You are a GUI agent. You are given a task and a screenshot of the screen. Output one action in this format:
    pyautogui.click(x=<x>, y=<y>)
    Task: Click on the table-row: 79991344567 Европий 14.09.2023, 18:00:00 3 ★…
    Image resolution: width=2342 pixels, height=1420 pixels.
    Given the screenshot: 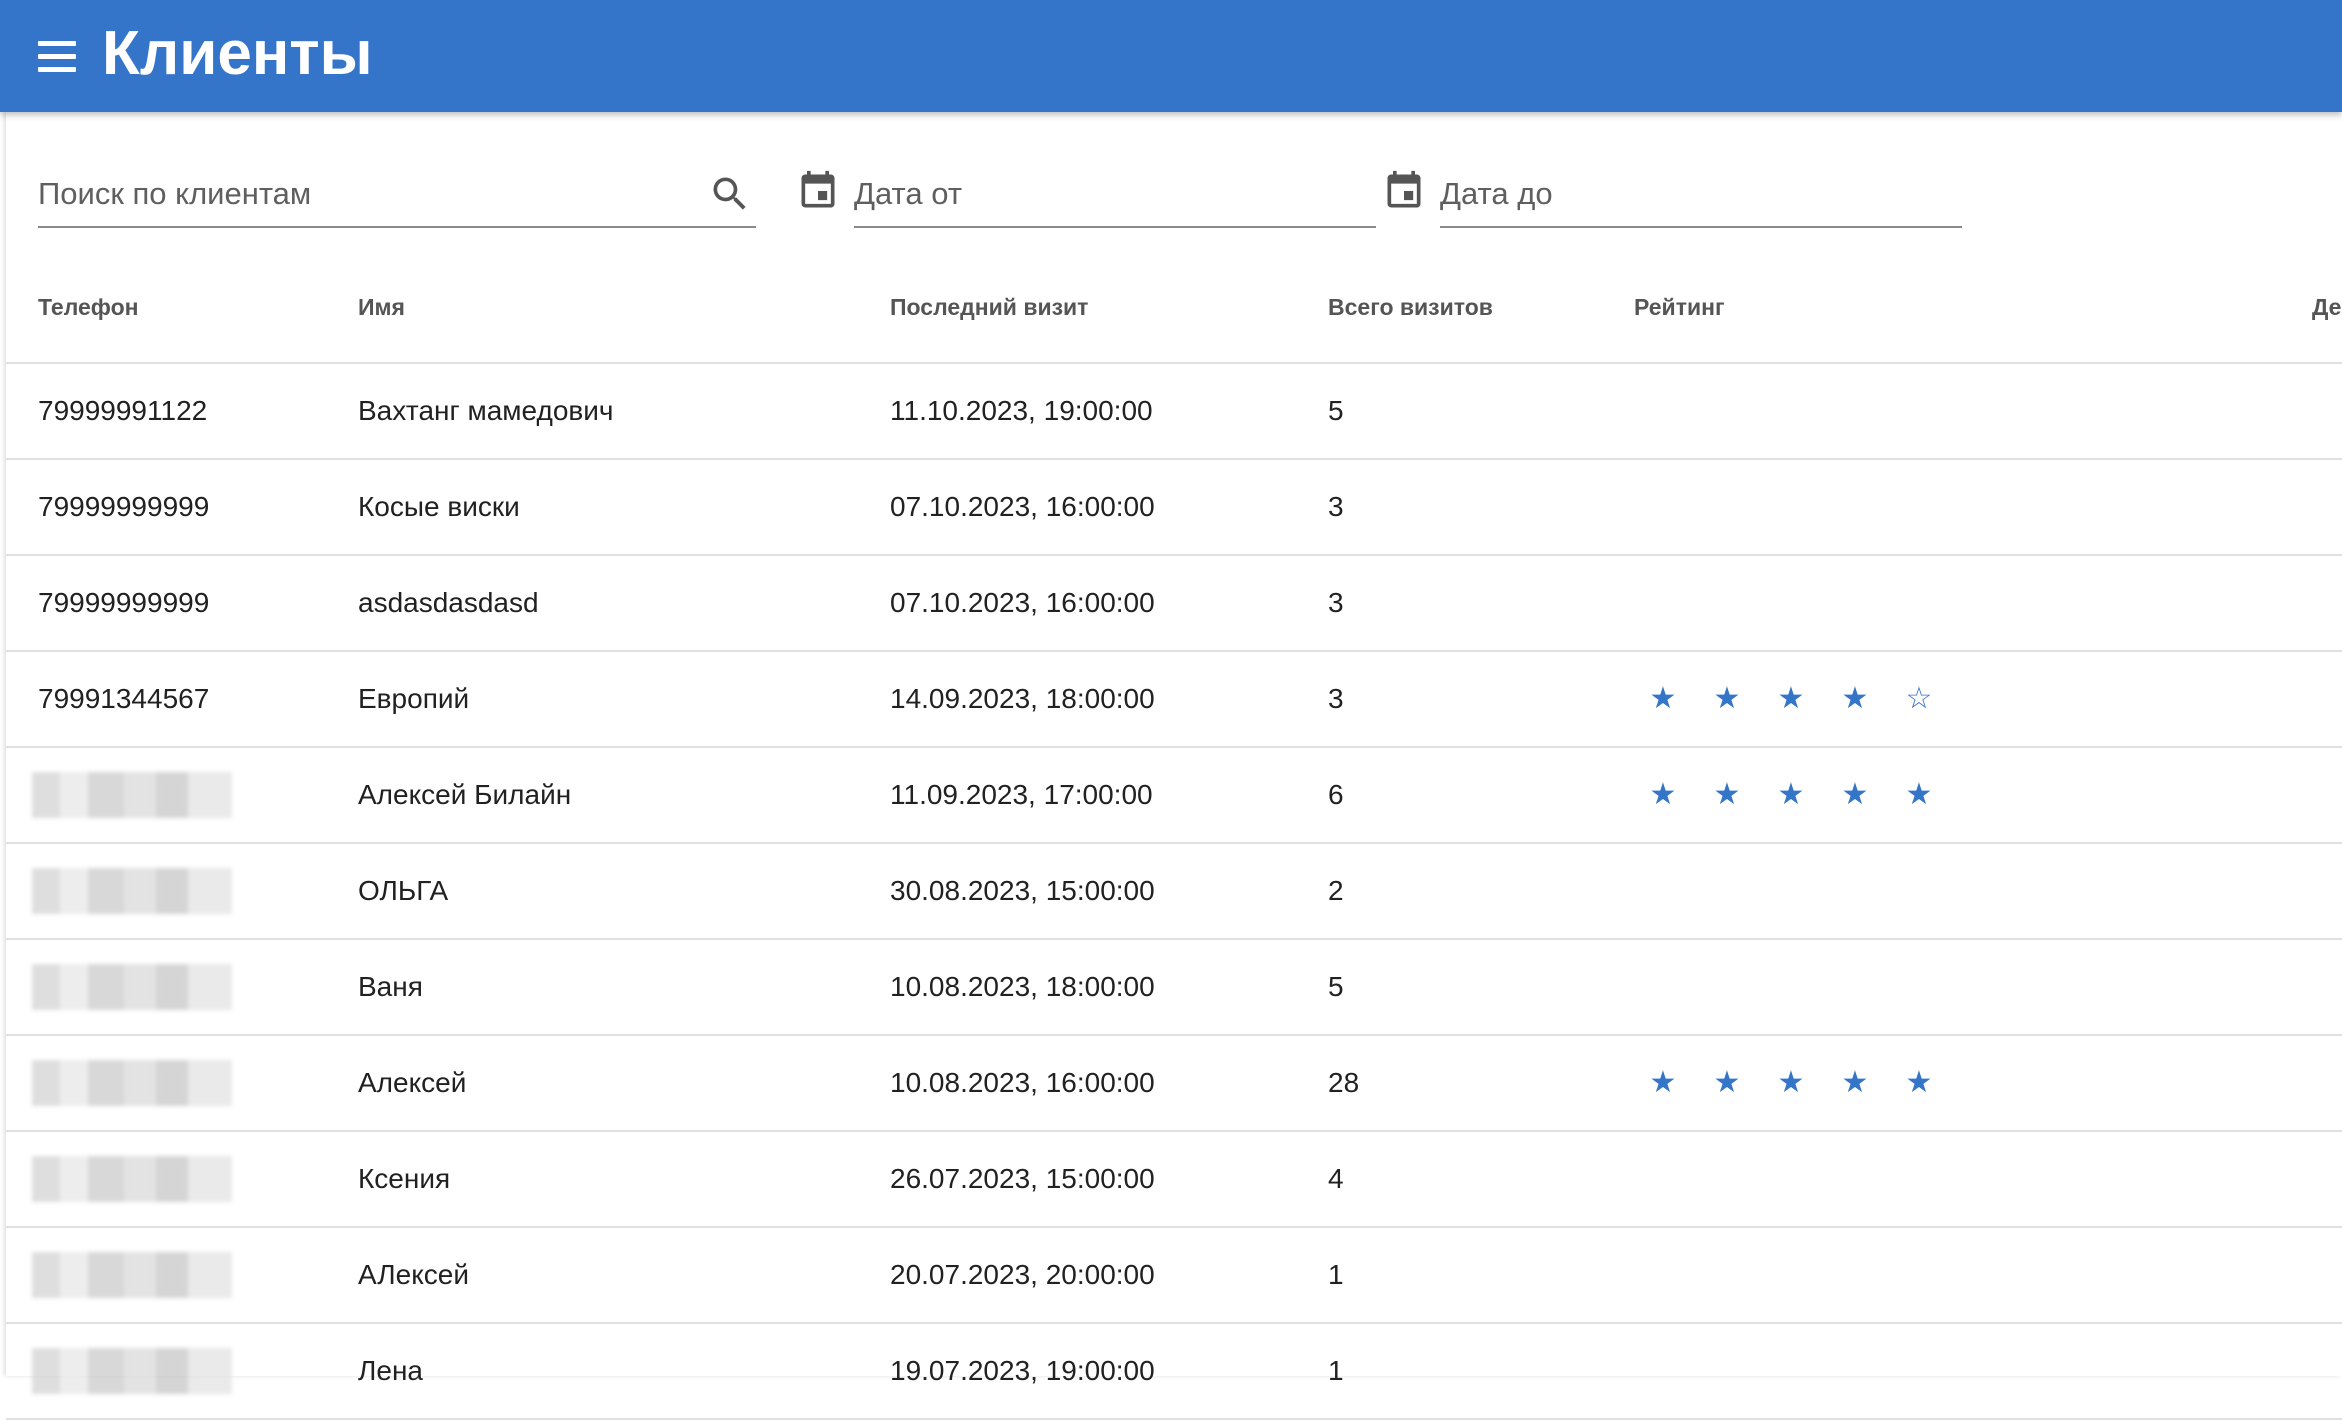 What is the action you would take?
    pyautogui.click(x=1174, y=699)
    